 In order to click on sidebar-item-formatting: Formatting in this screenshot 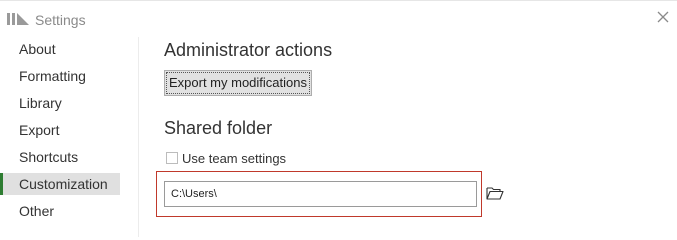, I will do `click(60, 76)`.